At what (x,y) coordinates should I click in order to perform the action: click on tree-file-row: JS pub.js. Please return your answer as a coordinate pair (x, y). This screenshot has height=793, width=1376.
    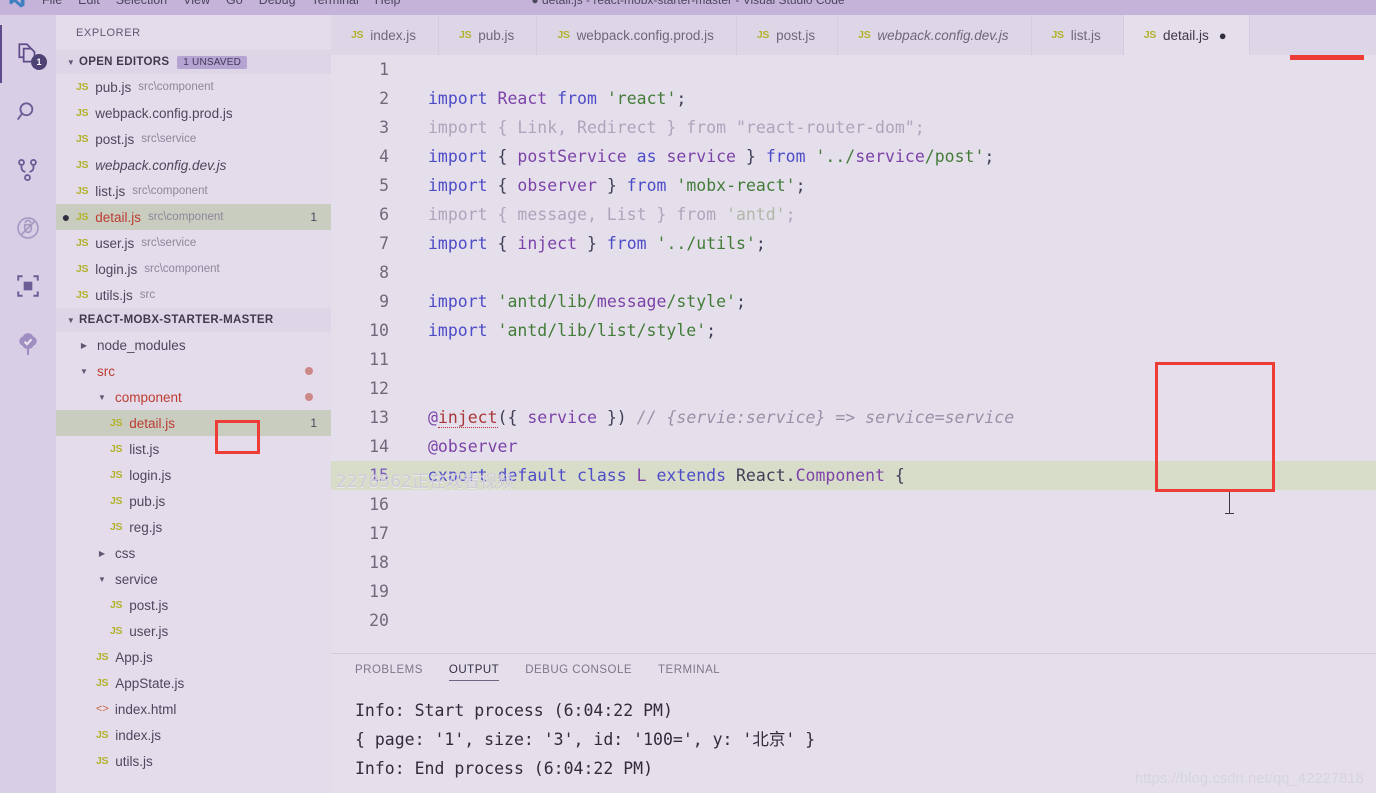
    Looking at the image, I should click on (193, 501).